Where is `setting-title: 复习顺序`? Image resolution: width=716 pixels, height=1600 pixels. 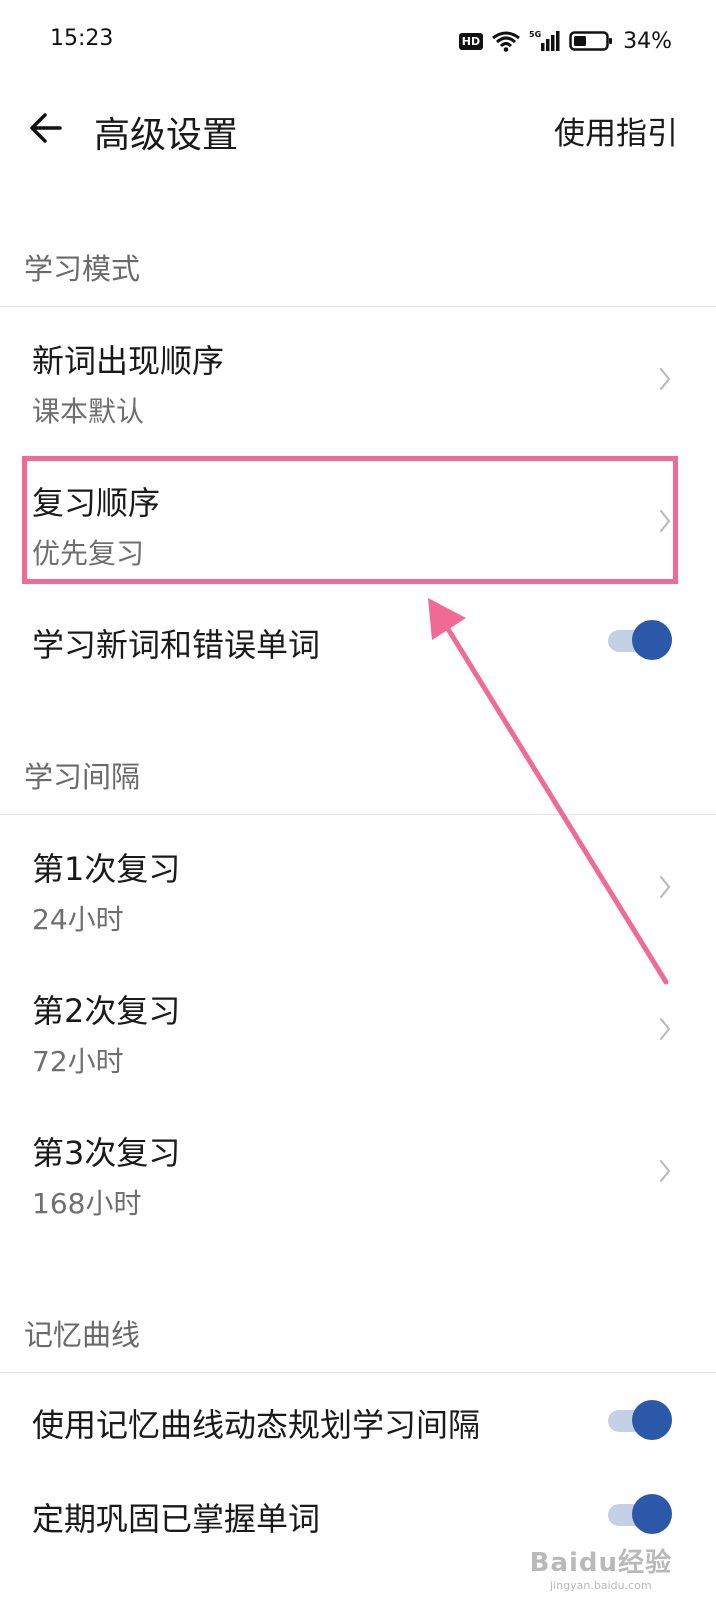
setting-title: 复习顺序 is located at coordinates (96, 503).